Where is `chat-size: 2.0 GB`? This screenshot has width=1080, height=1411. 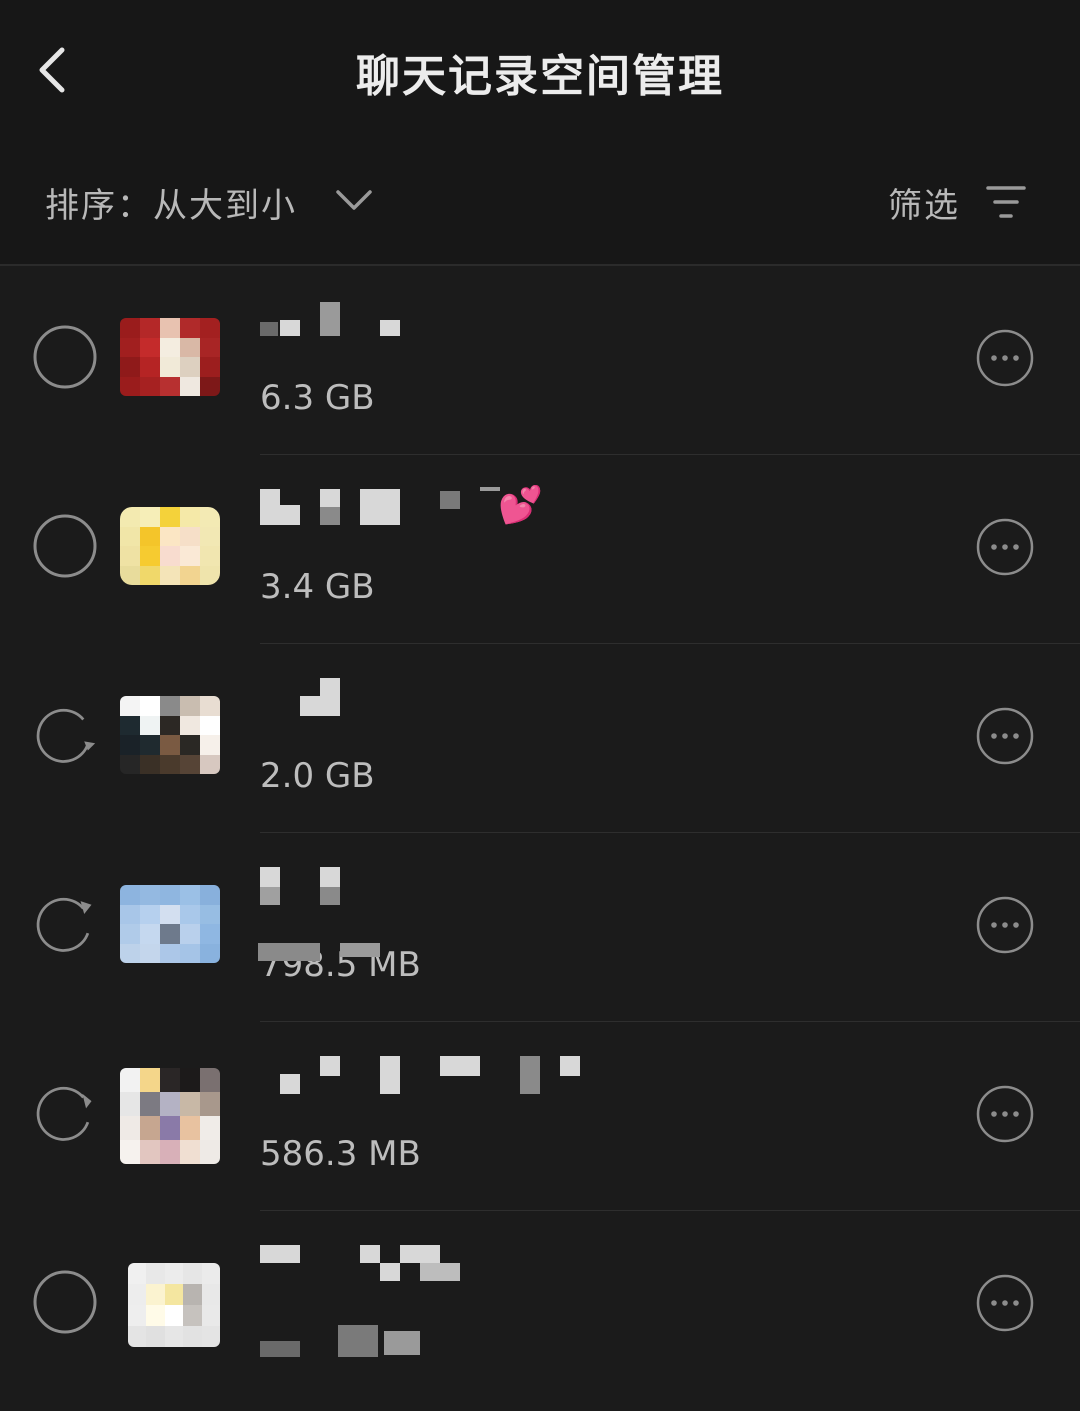 chat-size: 2.0 GB is located at coordinates (317, 776).